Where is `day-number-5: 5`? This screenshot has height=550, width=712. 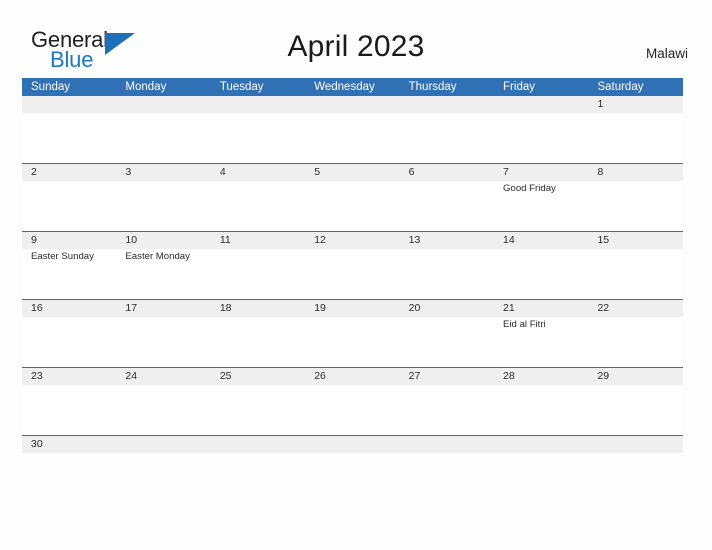
day-number-5: 5 is located at coordinates (352, 172).